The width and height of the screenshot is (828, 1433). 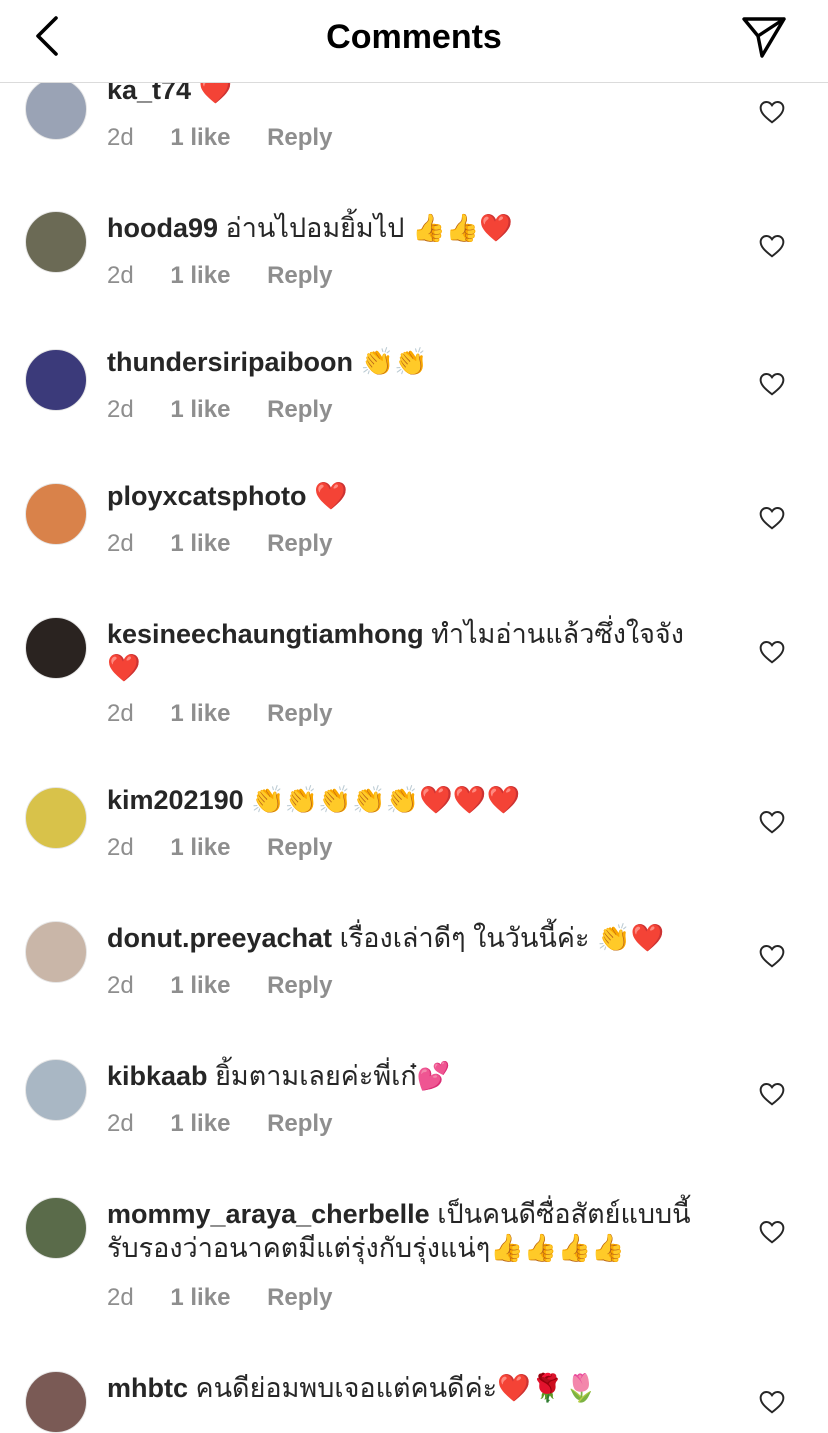 What do you see at coordinates (268, 1214) in the screenshot?
I see `comment-username: mommy_araya_cherbelle` at bounding box center [268, 1214].